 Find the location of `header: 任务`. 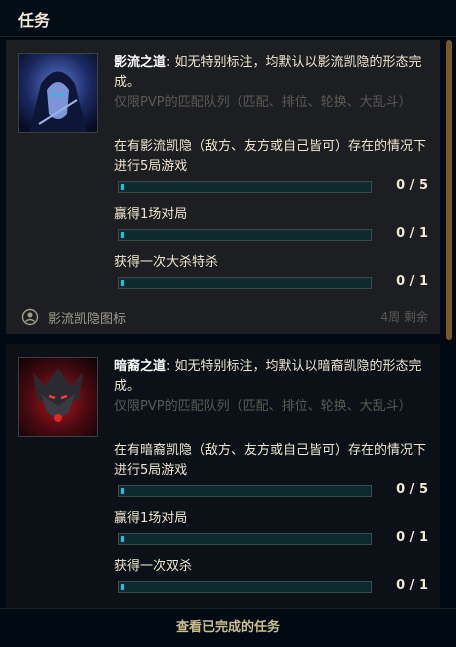

header: 任务 is located at coordinates (228, 18).